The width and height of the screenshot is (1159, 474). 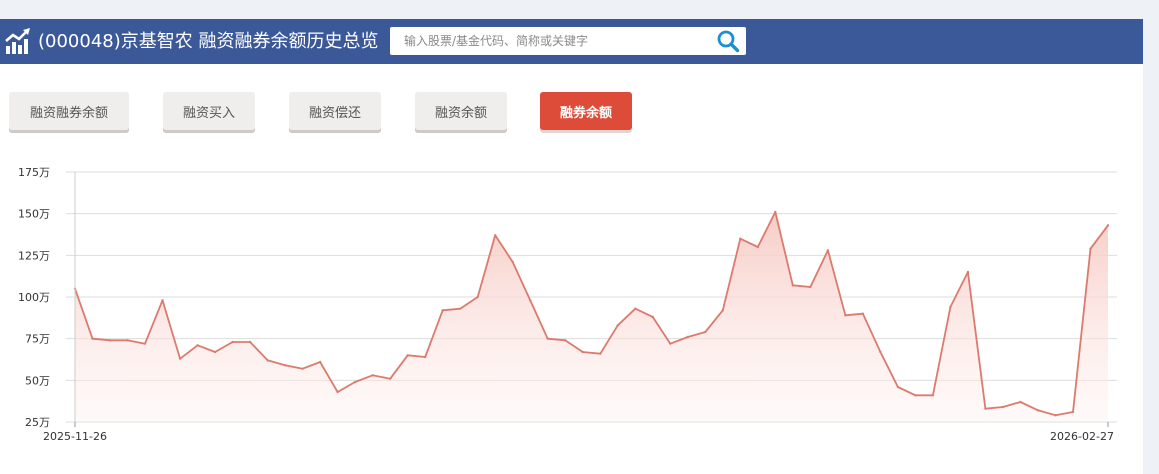 I want to click on tab-financing-buy: 融资买入, so click(x=209, y=111).